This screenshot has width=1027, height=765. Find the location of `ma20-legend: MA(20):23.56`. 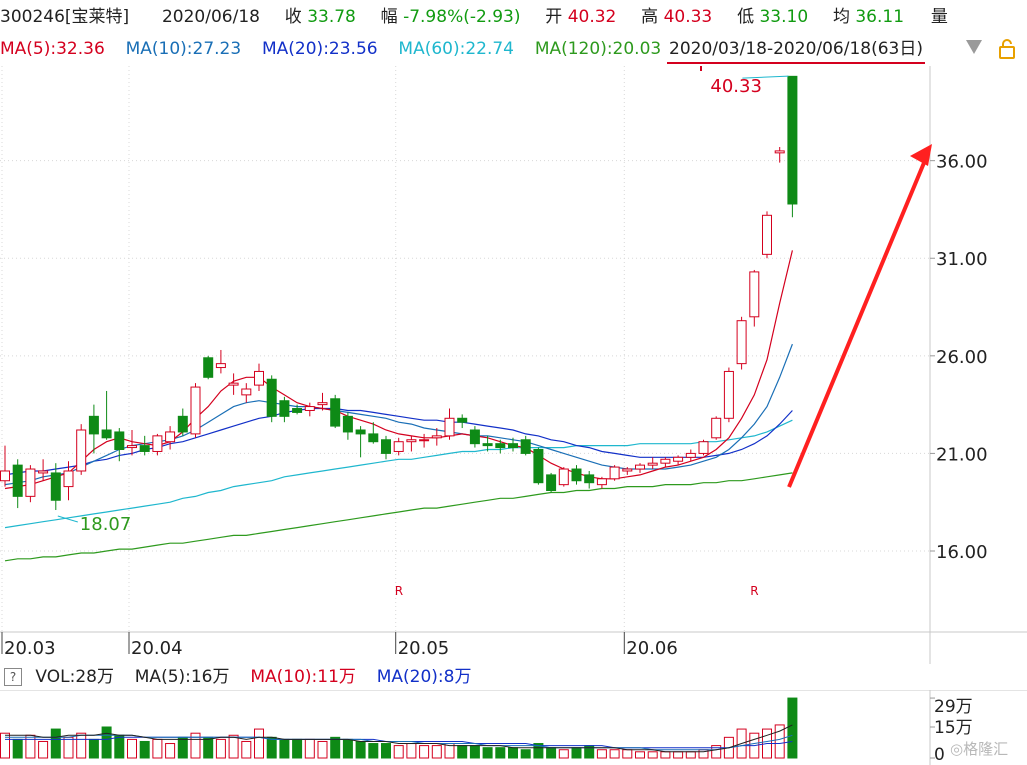

ma20-legend: MA(20):23.56 is located at coordinates (320, 49).